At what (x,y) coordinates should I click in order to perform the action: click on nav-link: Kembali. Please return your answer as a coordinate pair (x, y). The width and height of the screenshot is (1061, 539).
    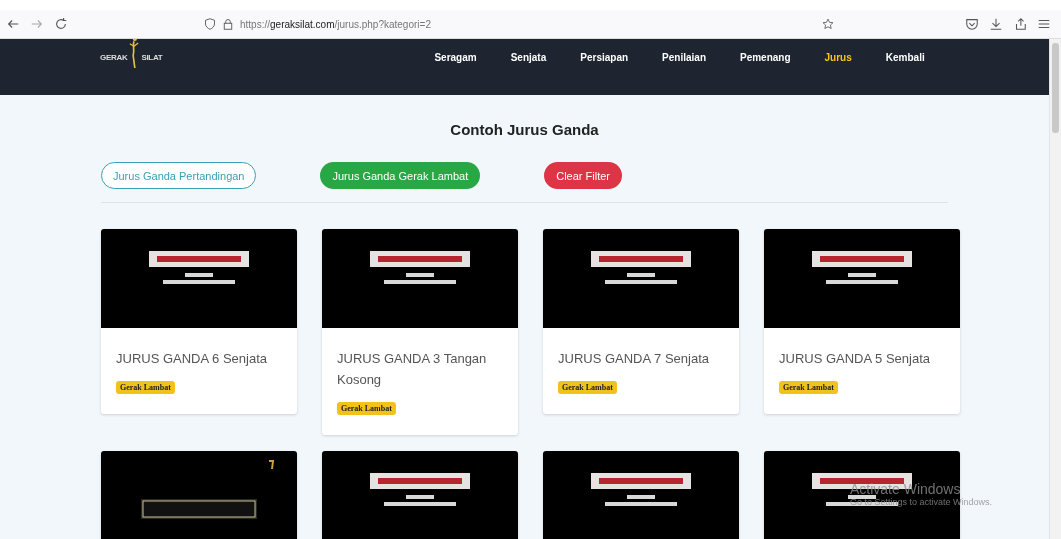
    Looking at the image, I should click on (905, 57).